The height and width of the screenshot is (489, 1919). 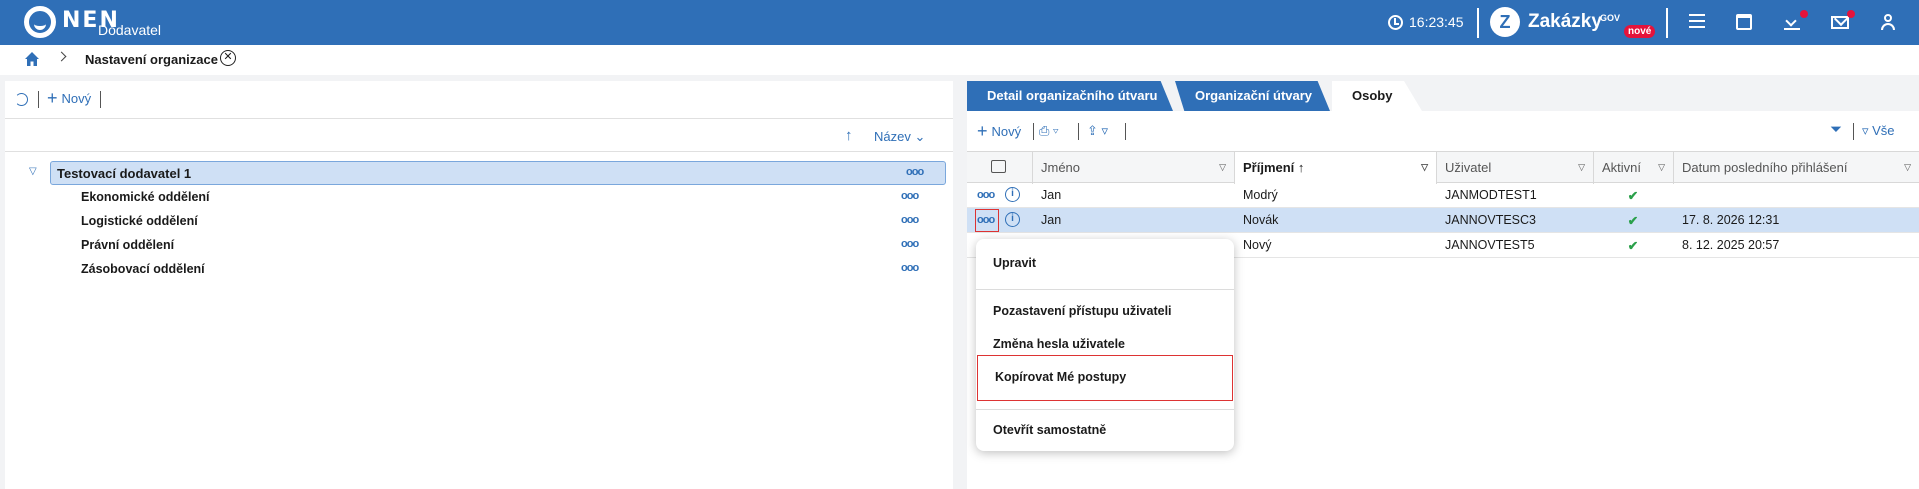 I want to click on collapse-toggle-icon: ▽, so click(x=33, y=171).